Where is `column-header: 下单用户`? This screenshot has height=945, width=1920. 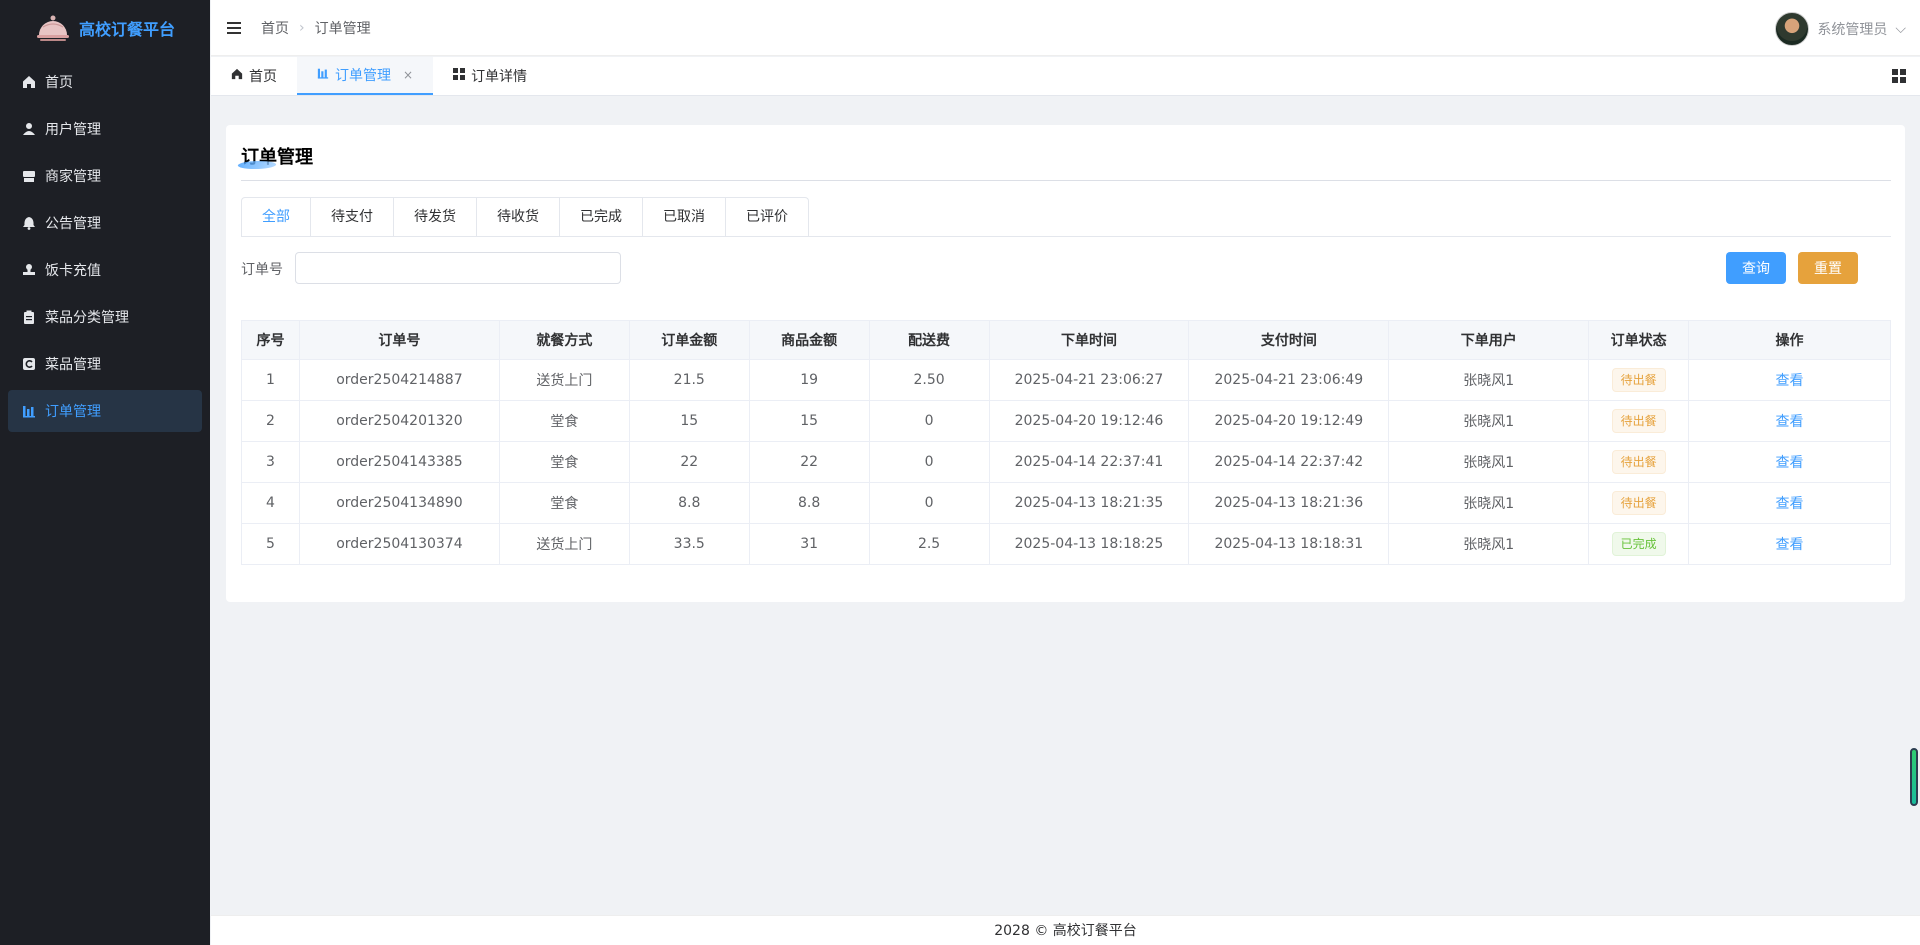 column-header: 下单用户 is located at coordinates (1489, 340).